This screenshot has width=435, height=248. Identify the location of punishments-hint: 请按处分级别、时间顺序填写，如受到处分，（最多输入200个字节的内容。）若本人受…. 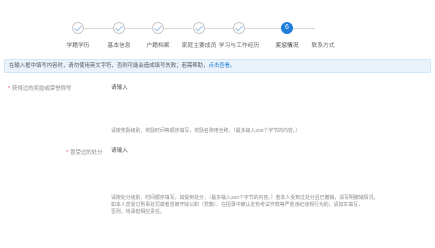
(245, 205).